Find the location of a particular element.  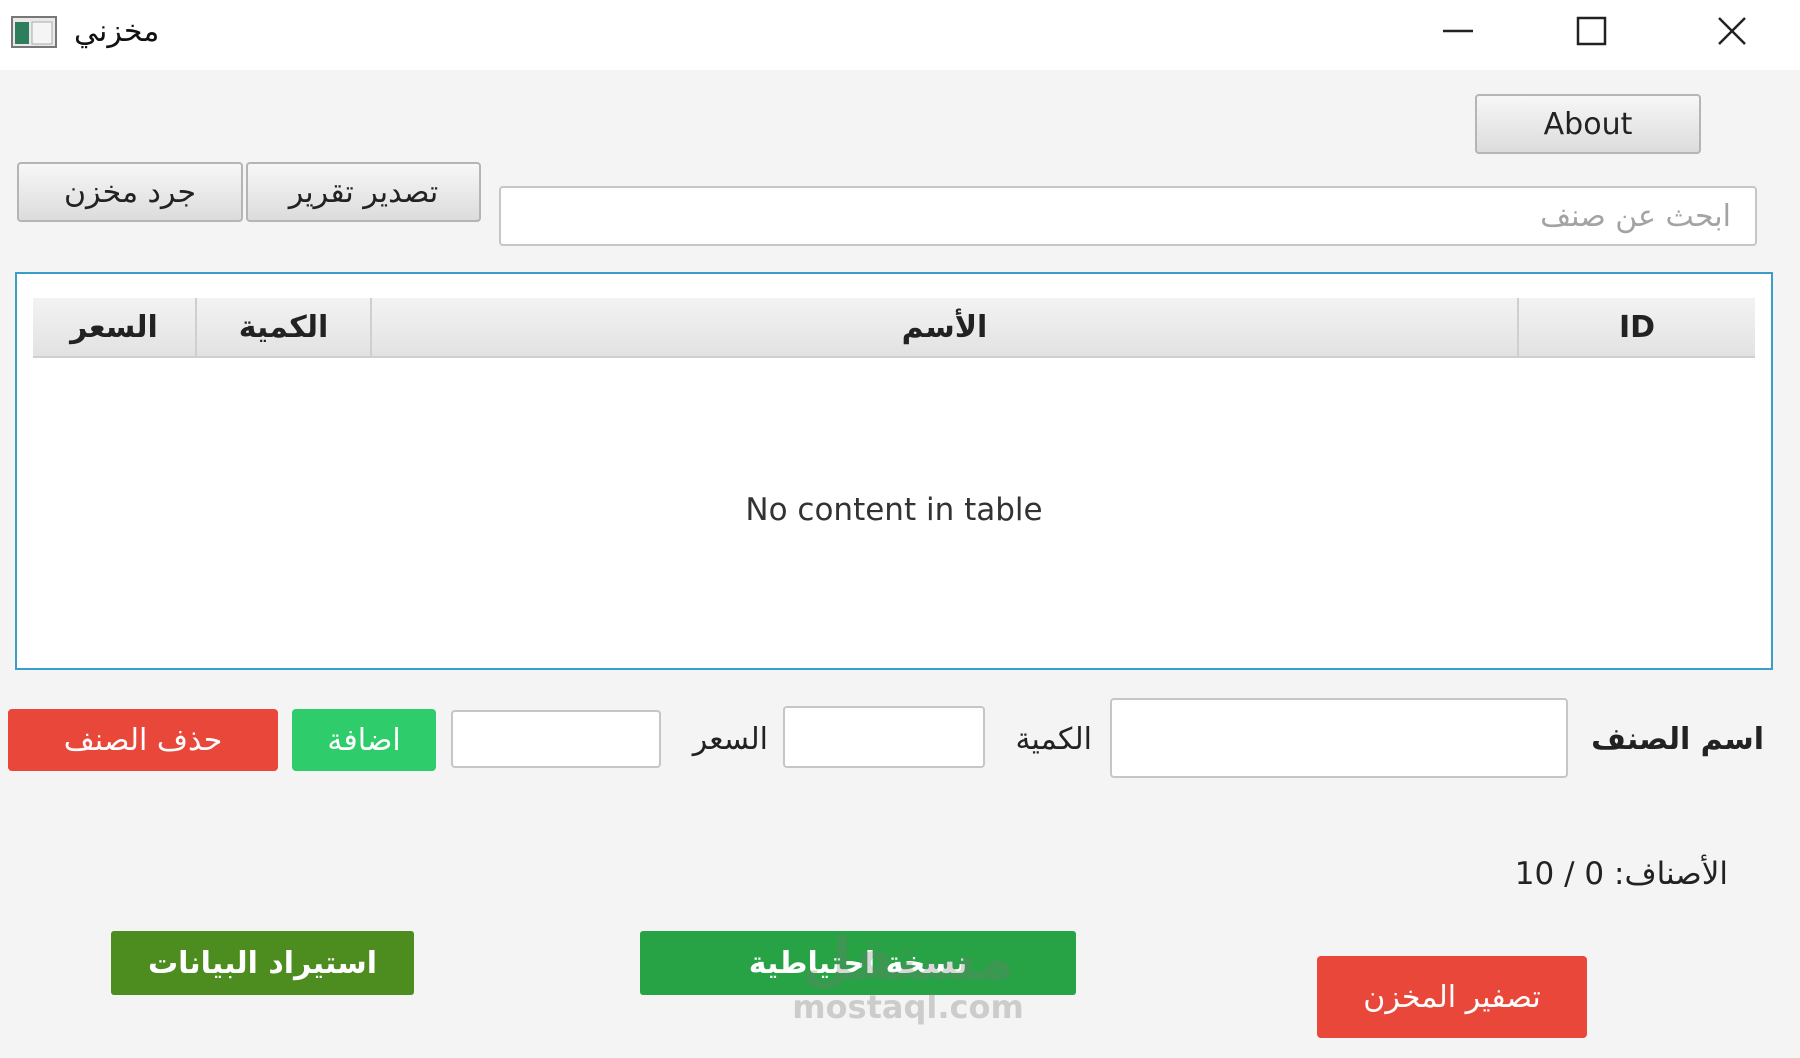

table-header: السعر الكمية الأسم ID is located at coordinates (894, 328).